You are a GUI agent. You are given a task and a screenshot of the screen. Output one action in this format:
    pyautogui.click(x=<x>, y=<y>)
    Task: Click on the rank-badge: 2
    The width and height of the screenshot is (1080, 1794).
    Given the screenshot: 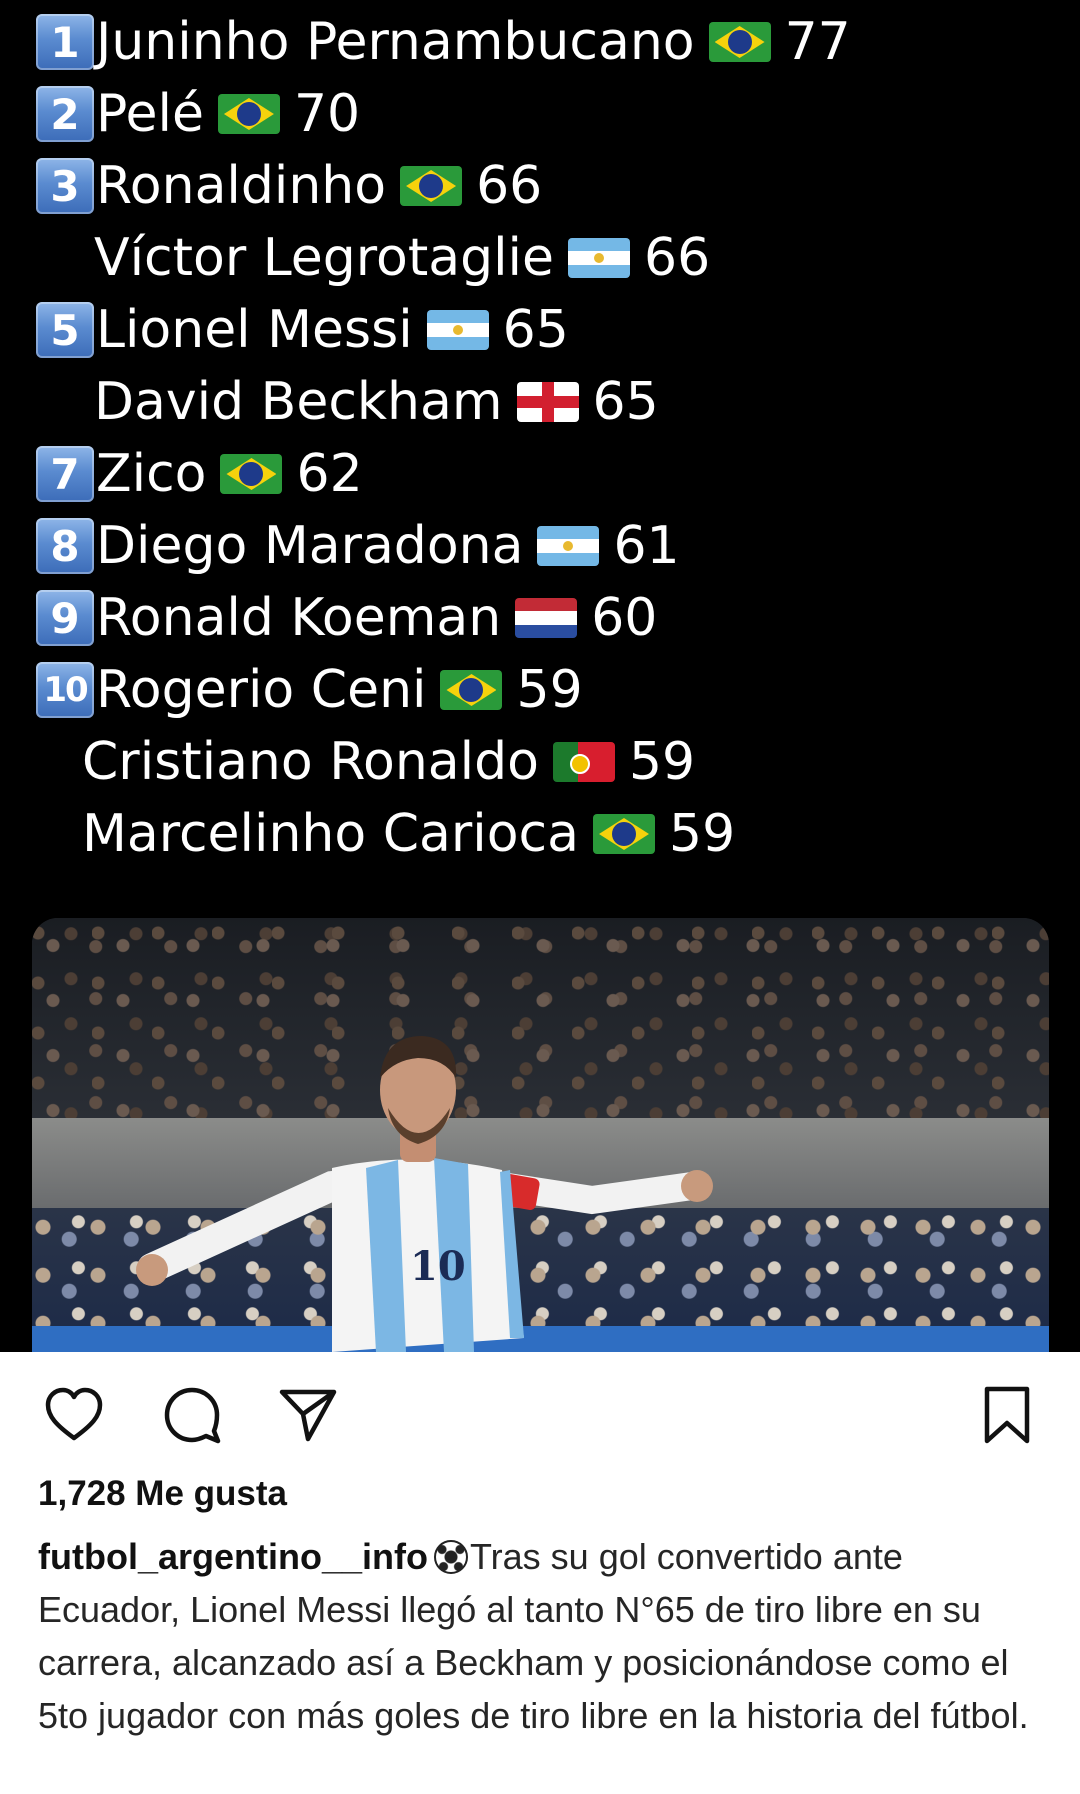 What is the action you would take?
    pyautogui.click(x=65, y=114)
    